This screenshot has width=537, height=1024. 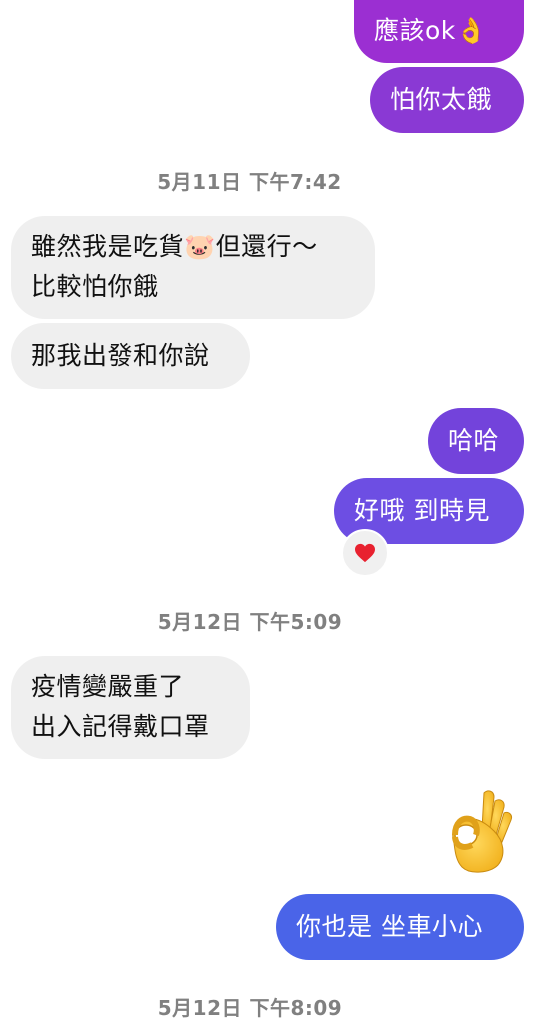 What do you see at coordinates (120, 726) in the screenshot?
I see `message-text-line: 出入記得戴口罩` at bounding box center [120, 726].